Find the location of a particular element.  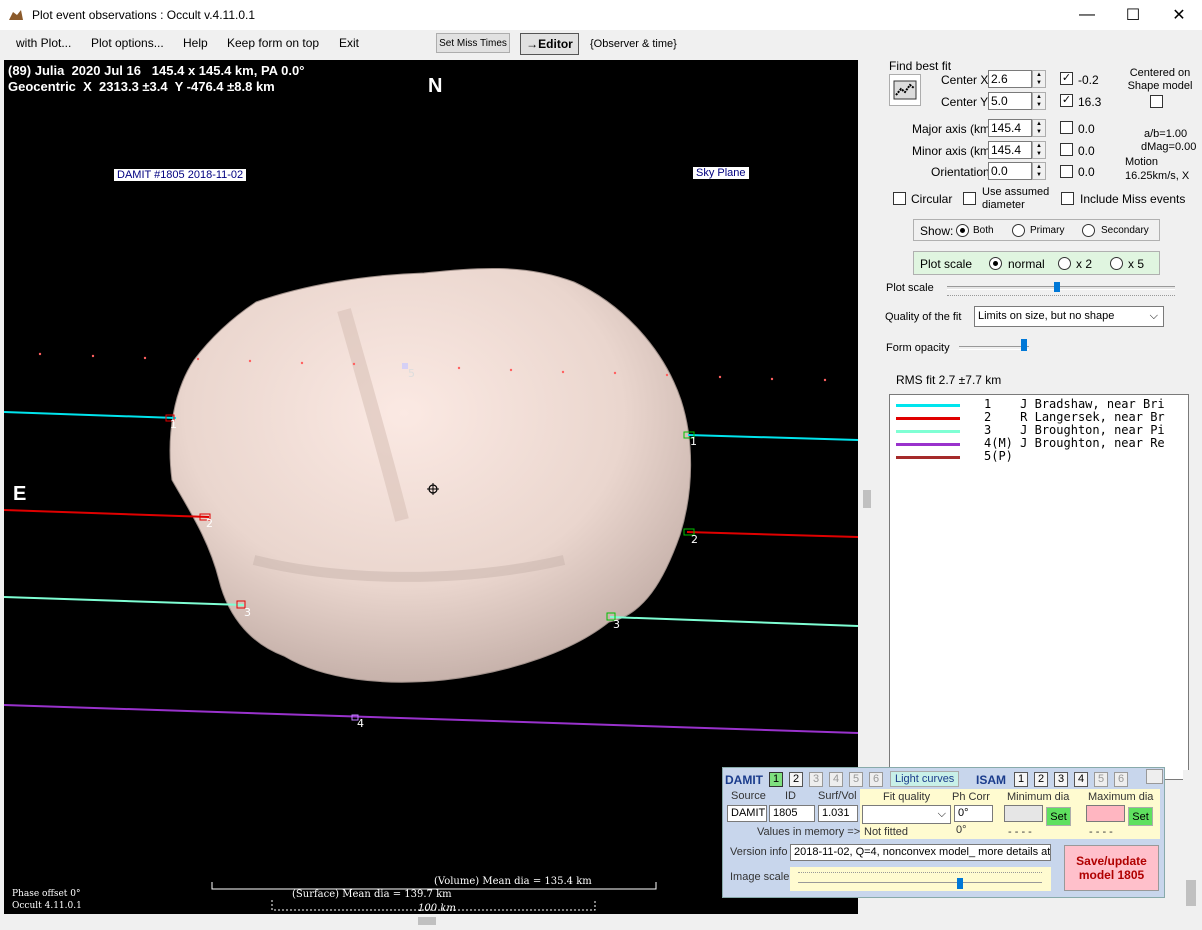

orientation-input: 0.0 is located at coordinates (1010, 171).